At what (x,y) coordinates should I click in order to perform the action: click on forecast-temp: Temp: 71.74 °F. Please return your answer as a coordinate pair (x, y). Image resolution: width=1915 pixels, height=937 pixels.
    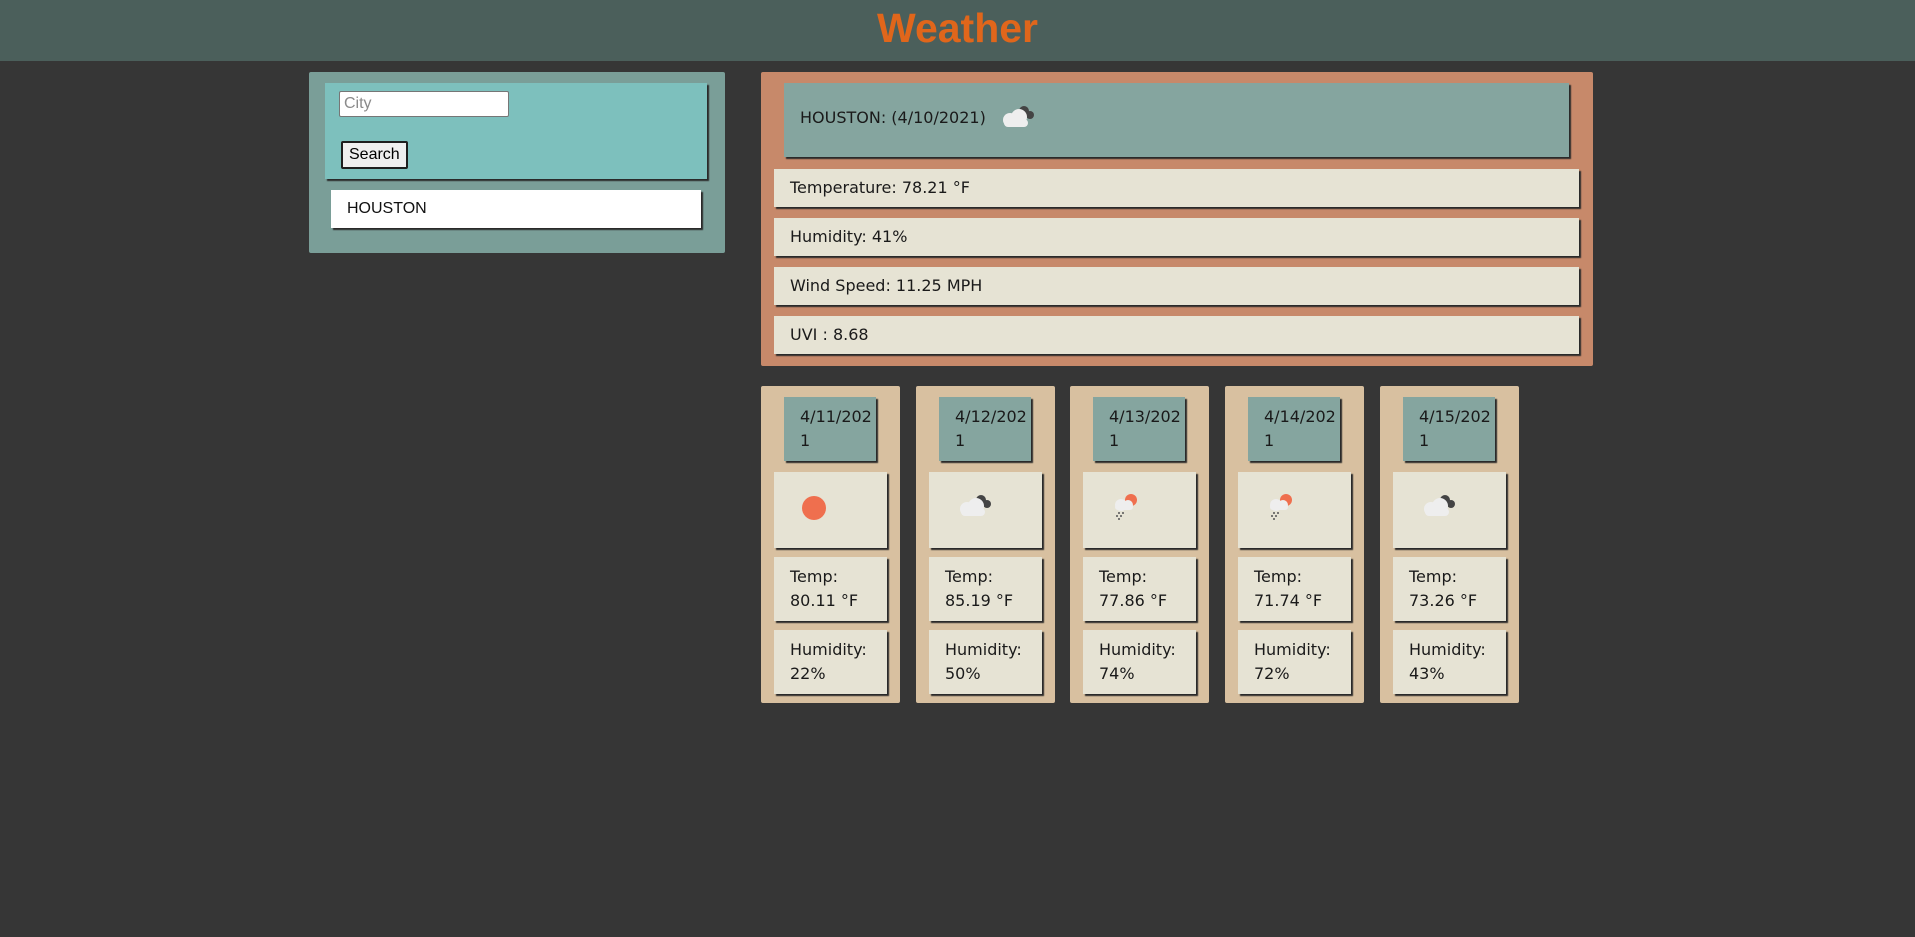
    Looking at the image, I should click on (1294, 589).